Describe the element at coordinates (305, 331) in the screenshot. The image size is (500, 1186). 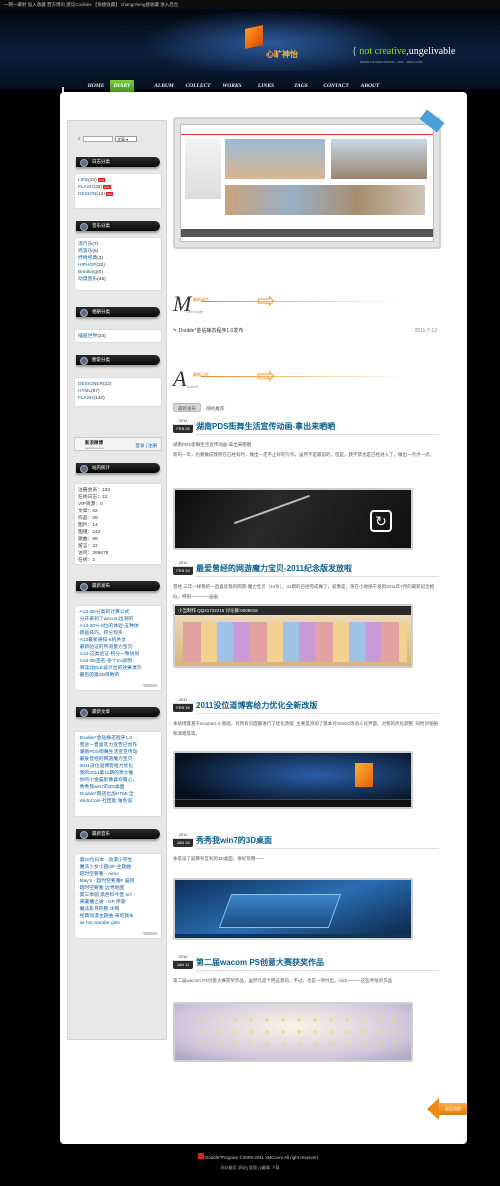
I see `message-item: ✎ Double*金钻静态程序1.0发布 2011-7-12` at that location.